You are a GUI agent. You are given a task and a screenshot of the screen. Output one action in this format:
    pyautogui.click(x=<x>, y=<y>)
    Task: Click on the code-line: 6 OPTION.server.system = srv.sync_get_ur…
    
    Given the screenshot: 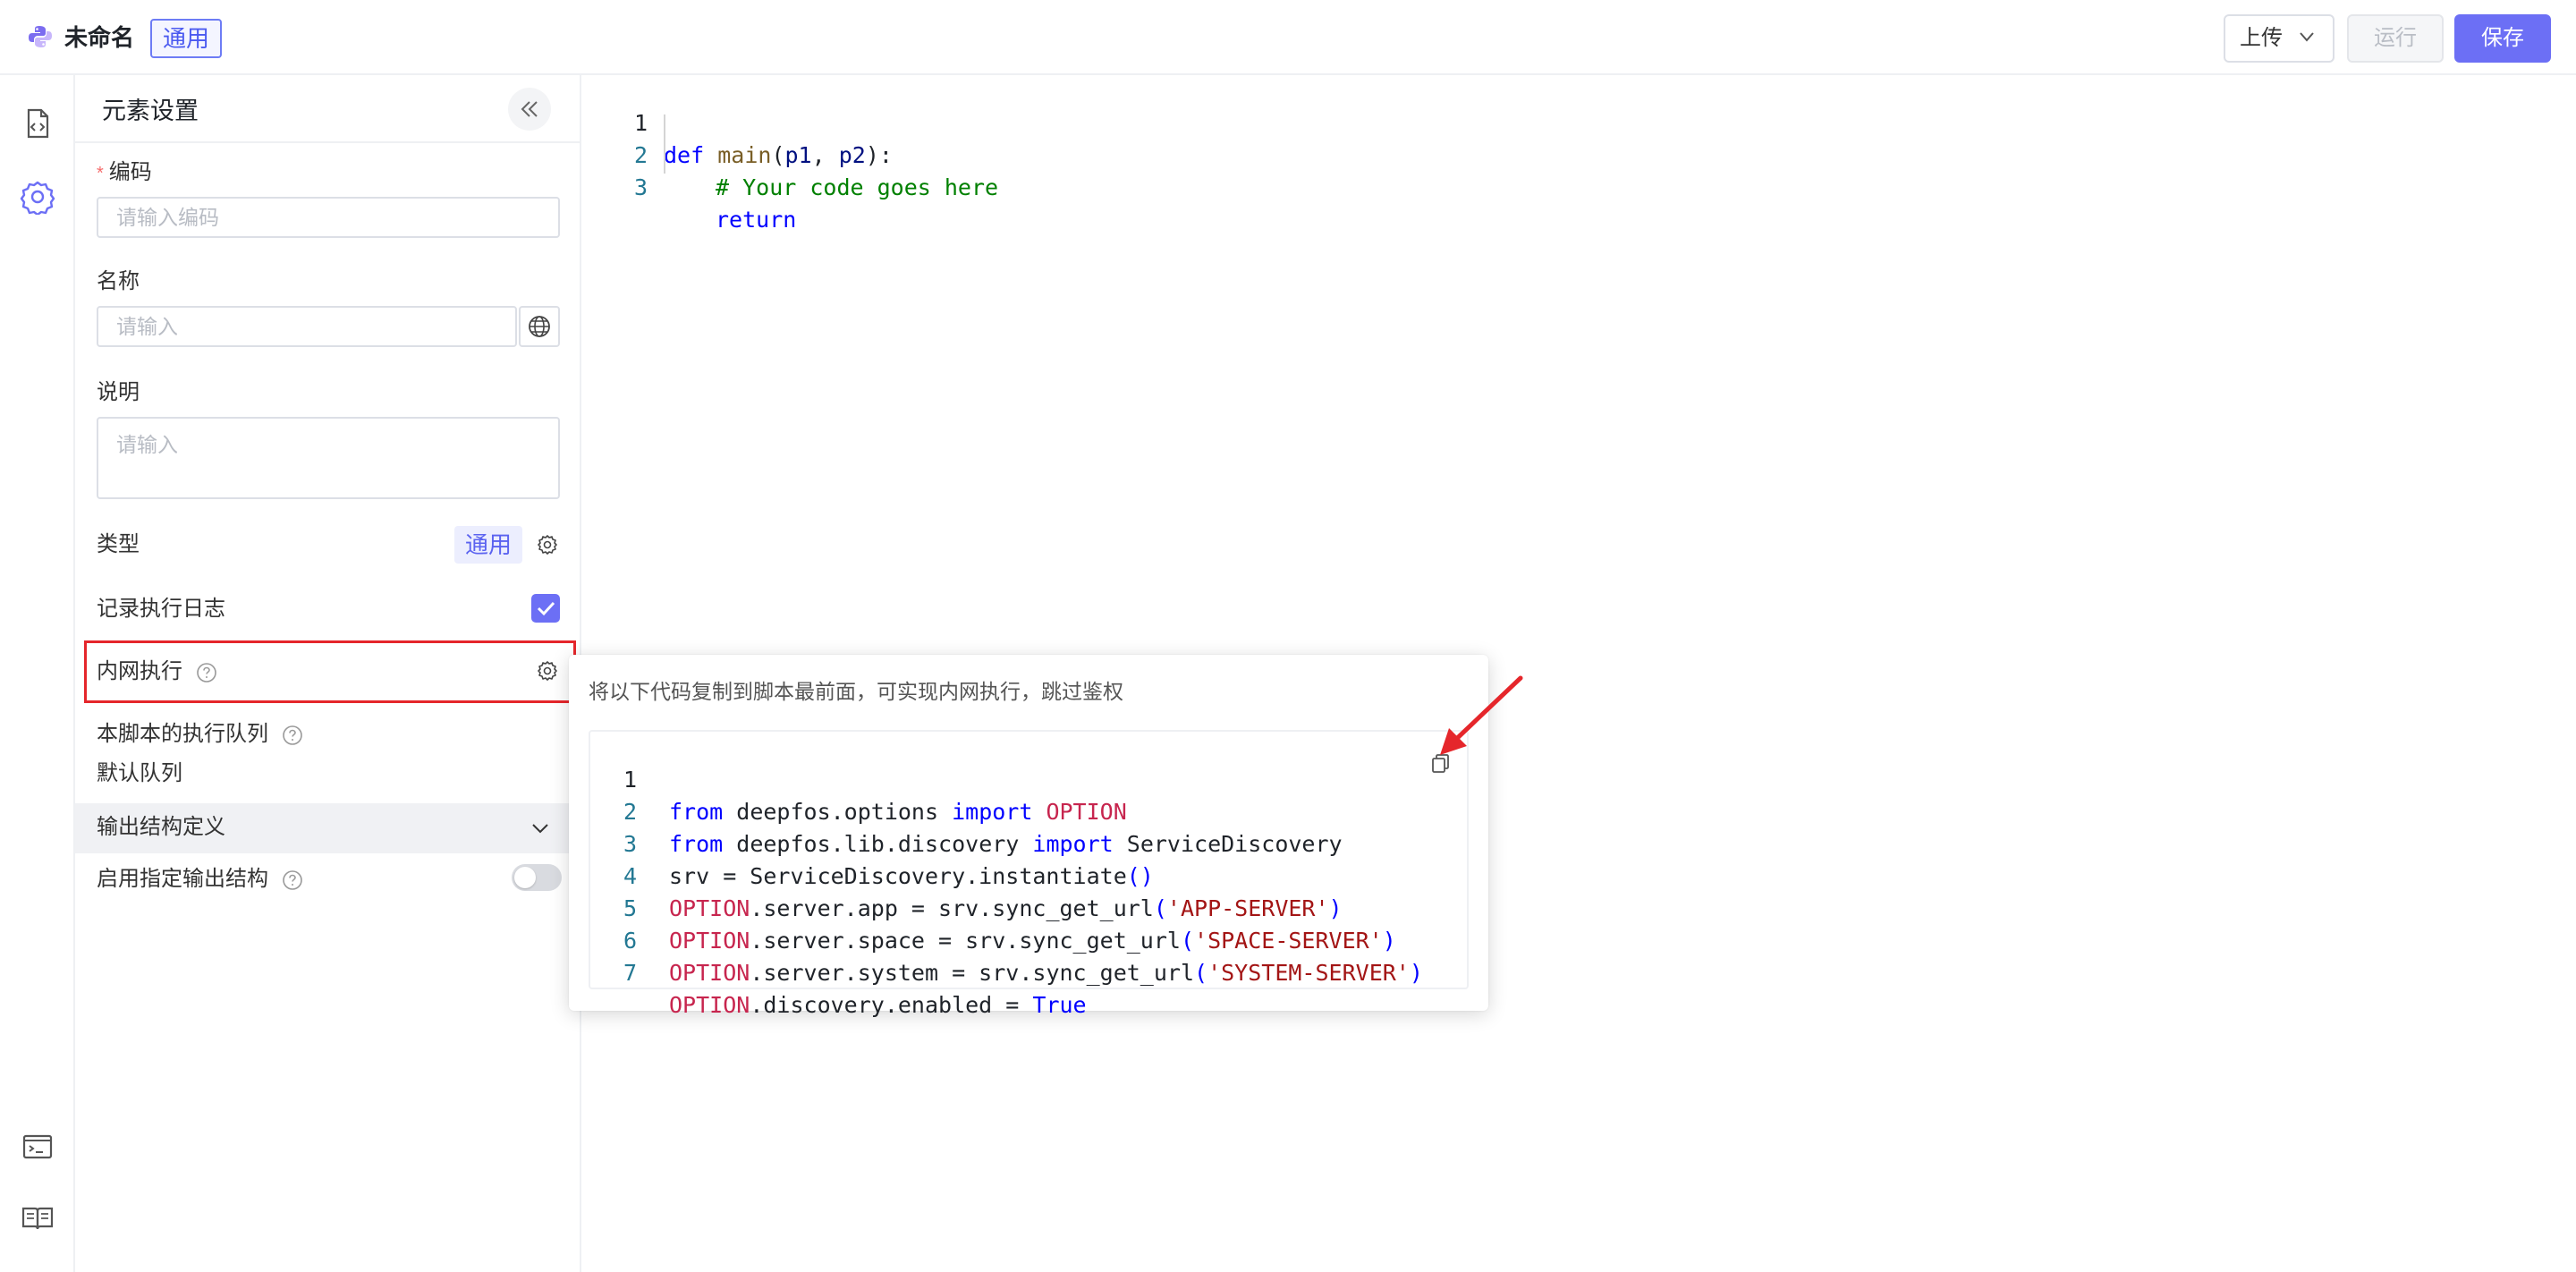 What is the action you would take?
    pyautogui.click(x=1006, y=939)
    